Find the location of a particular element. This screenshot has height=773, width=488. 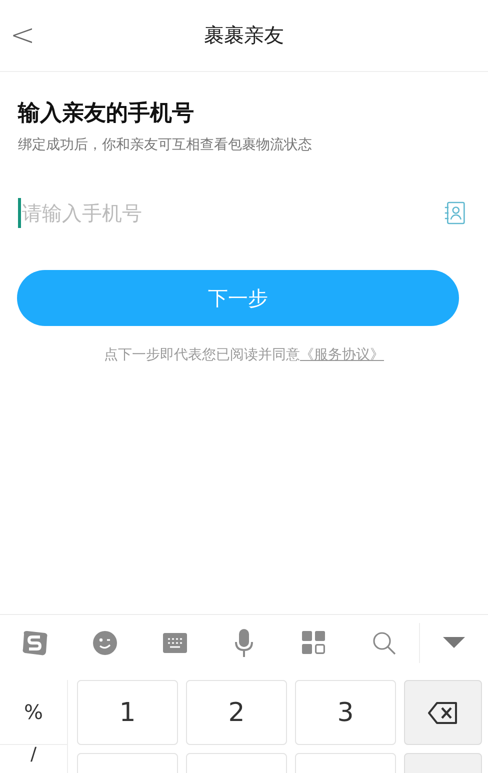

keyboard-icon is located at coordinates (174, 643).